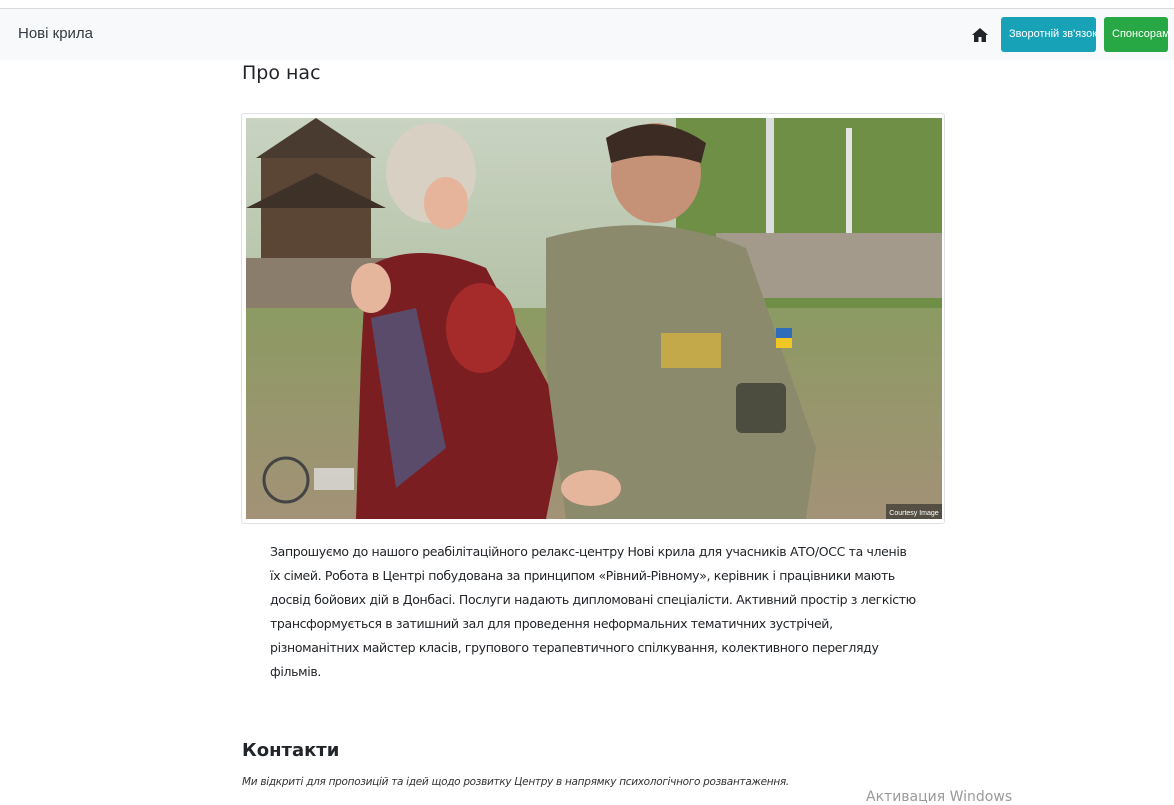 The width and height of the screenshot is (1174, 805). What do you see at coordinates (939, 797) in the screenshot?
I see `os-activation-watermark: Активация Windows` at bounding box center [939, 797].